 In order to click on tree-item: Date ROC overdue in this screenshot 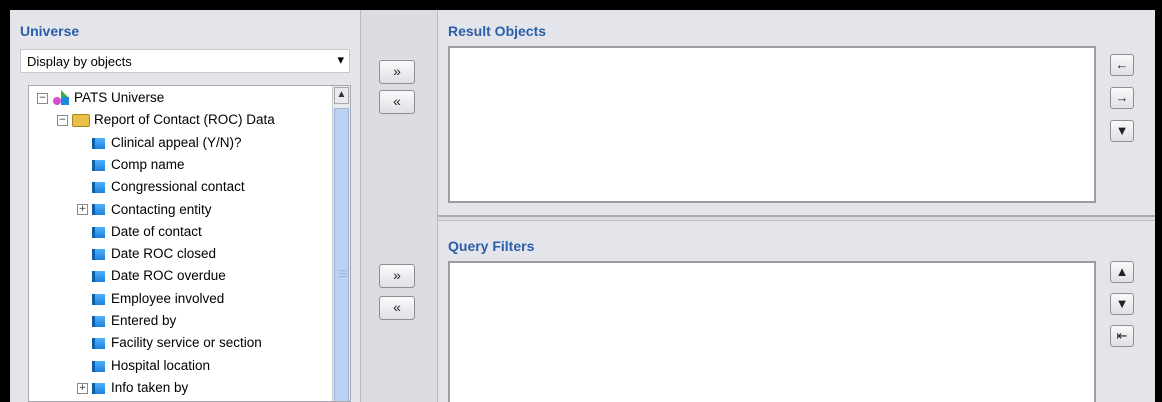, I will do `click(151, 276)`.